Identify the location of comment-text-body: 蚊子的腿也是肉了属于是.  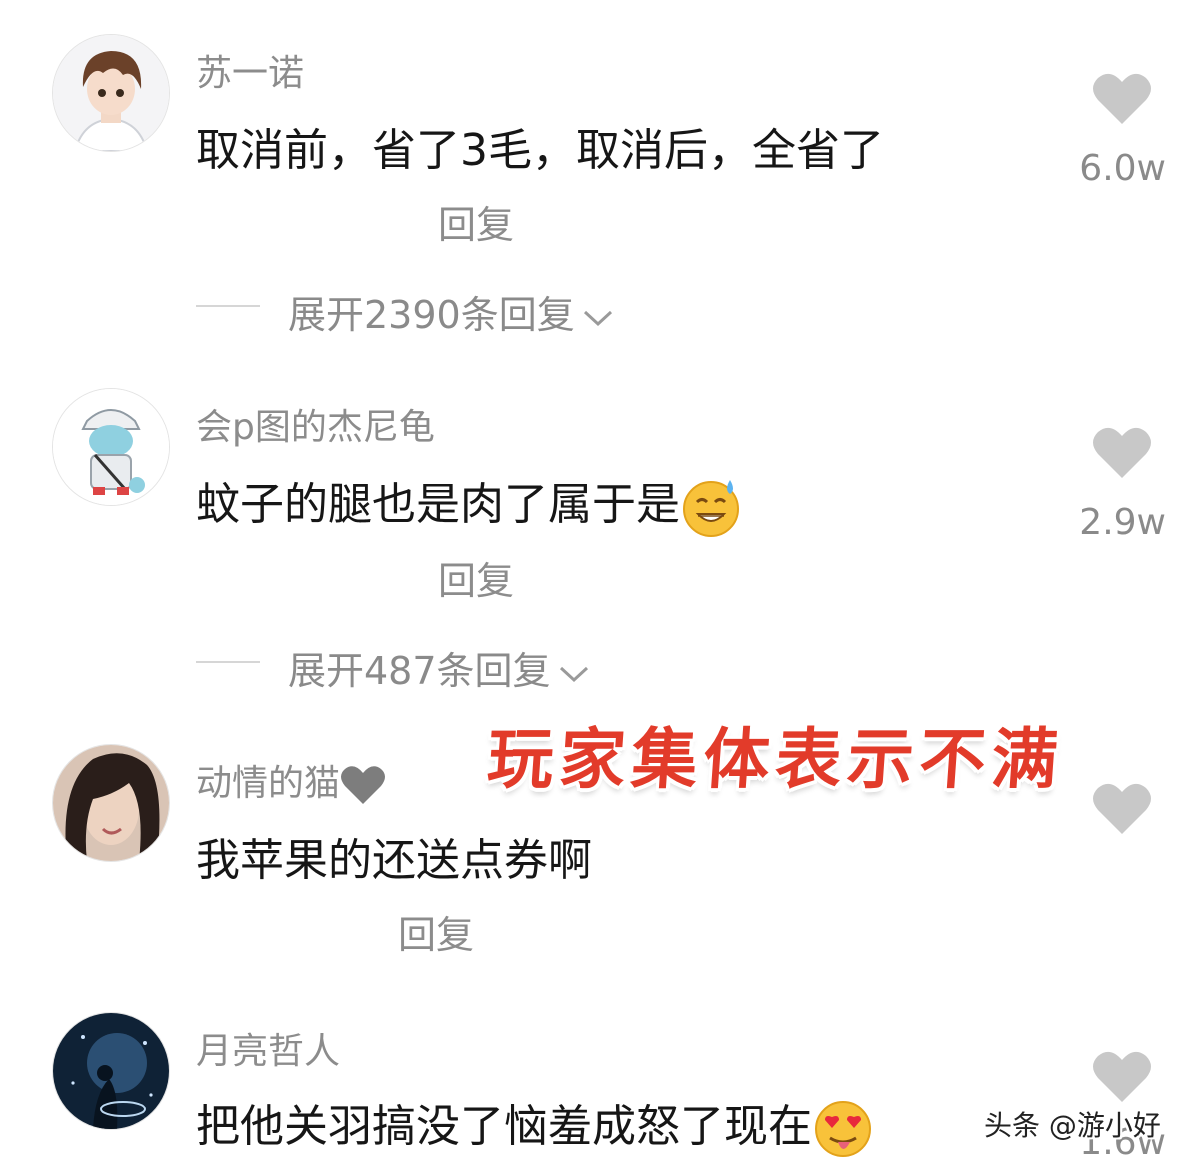
(438, 504).